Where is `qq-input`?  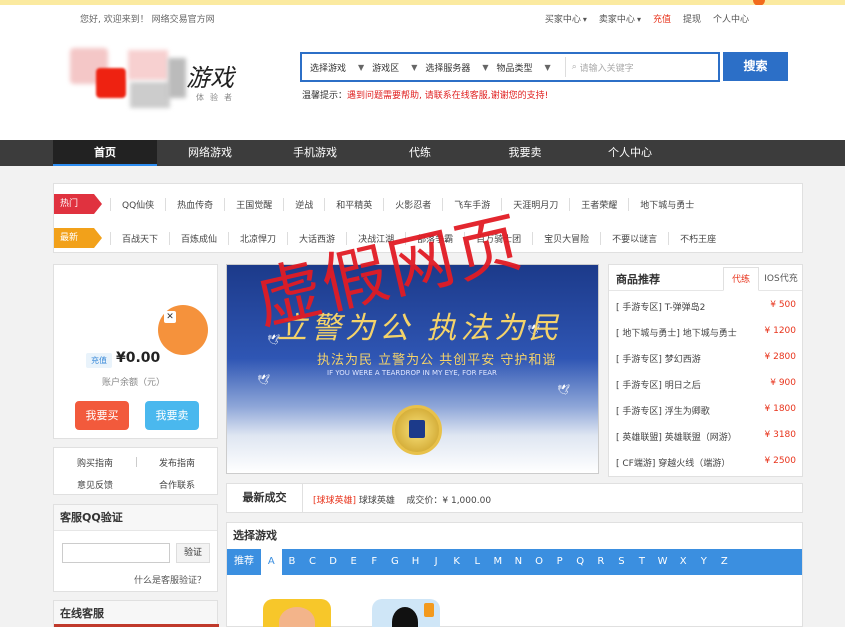 qq-input is located at coordinates (116, 553).